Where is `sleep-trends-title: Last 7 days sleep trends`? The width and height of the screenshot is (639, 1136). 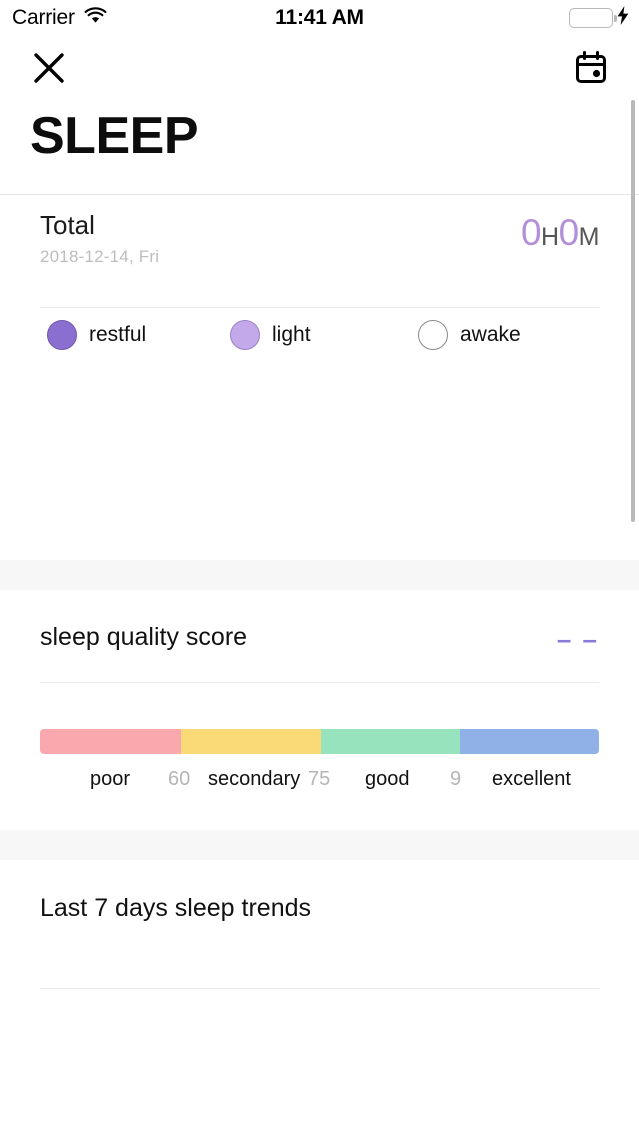 sleep-trends-title: Last 7 days sleep trends is located at coordinates (175, 908).